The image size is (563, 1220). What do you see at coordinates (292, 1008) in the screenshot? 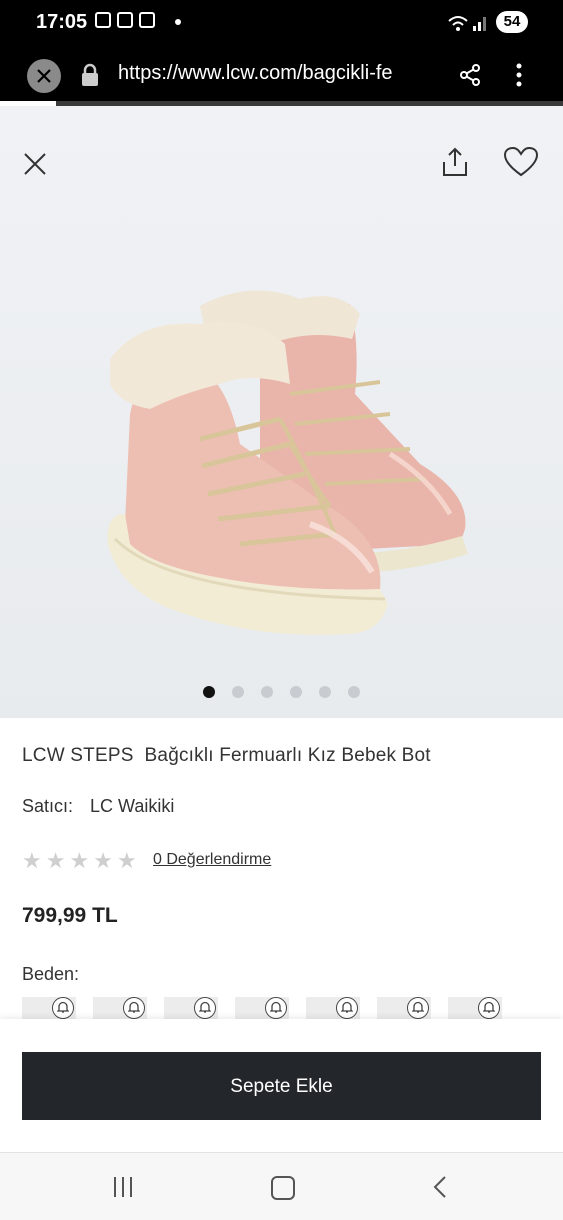
I see `size-options` at bounding box center [292, 1008].